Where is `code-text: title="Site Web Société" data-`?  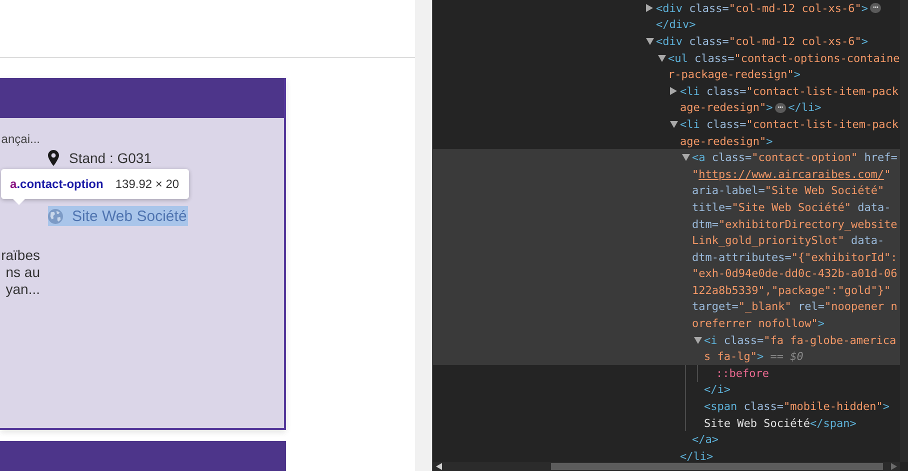
code-text: title="Site Web Société" data- is located at coordinates (791, 207).